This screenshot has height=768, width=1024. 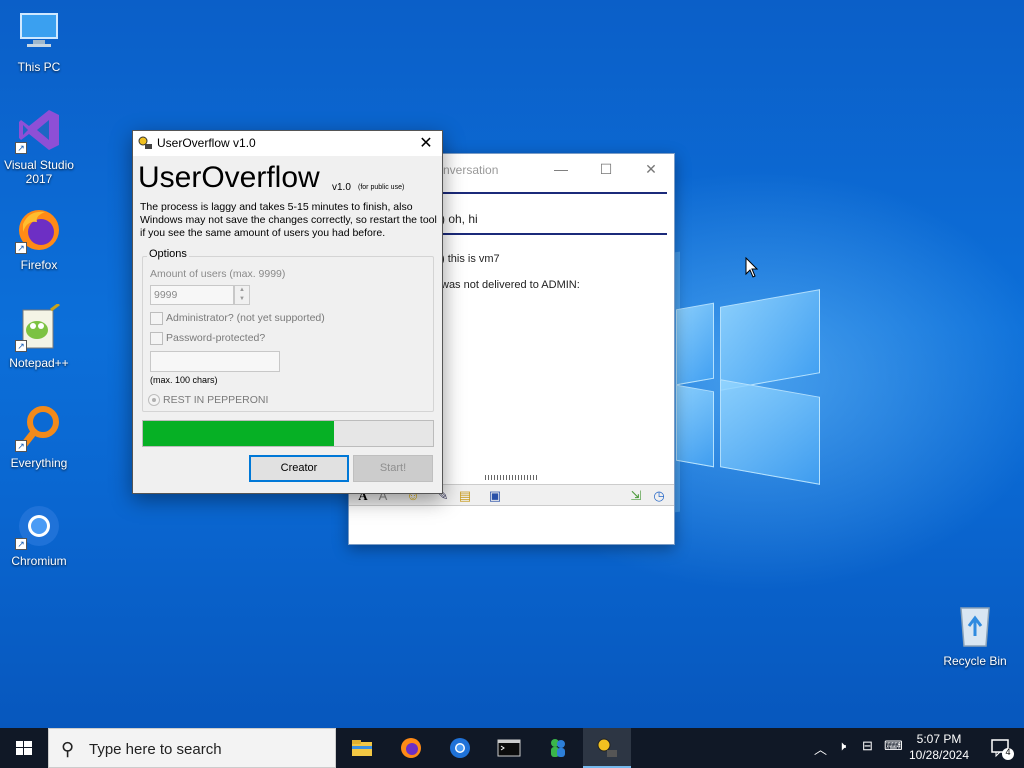 I want to click on notepadpp-icon: ↗, so click(x=39, y=327).